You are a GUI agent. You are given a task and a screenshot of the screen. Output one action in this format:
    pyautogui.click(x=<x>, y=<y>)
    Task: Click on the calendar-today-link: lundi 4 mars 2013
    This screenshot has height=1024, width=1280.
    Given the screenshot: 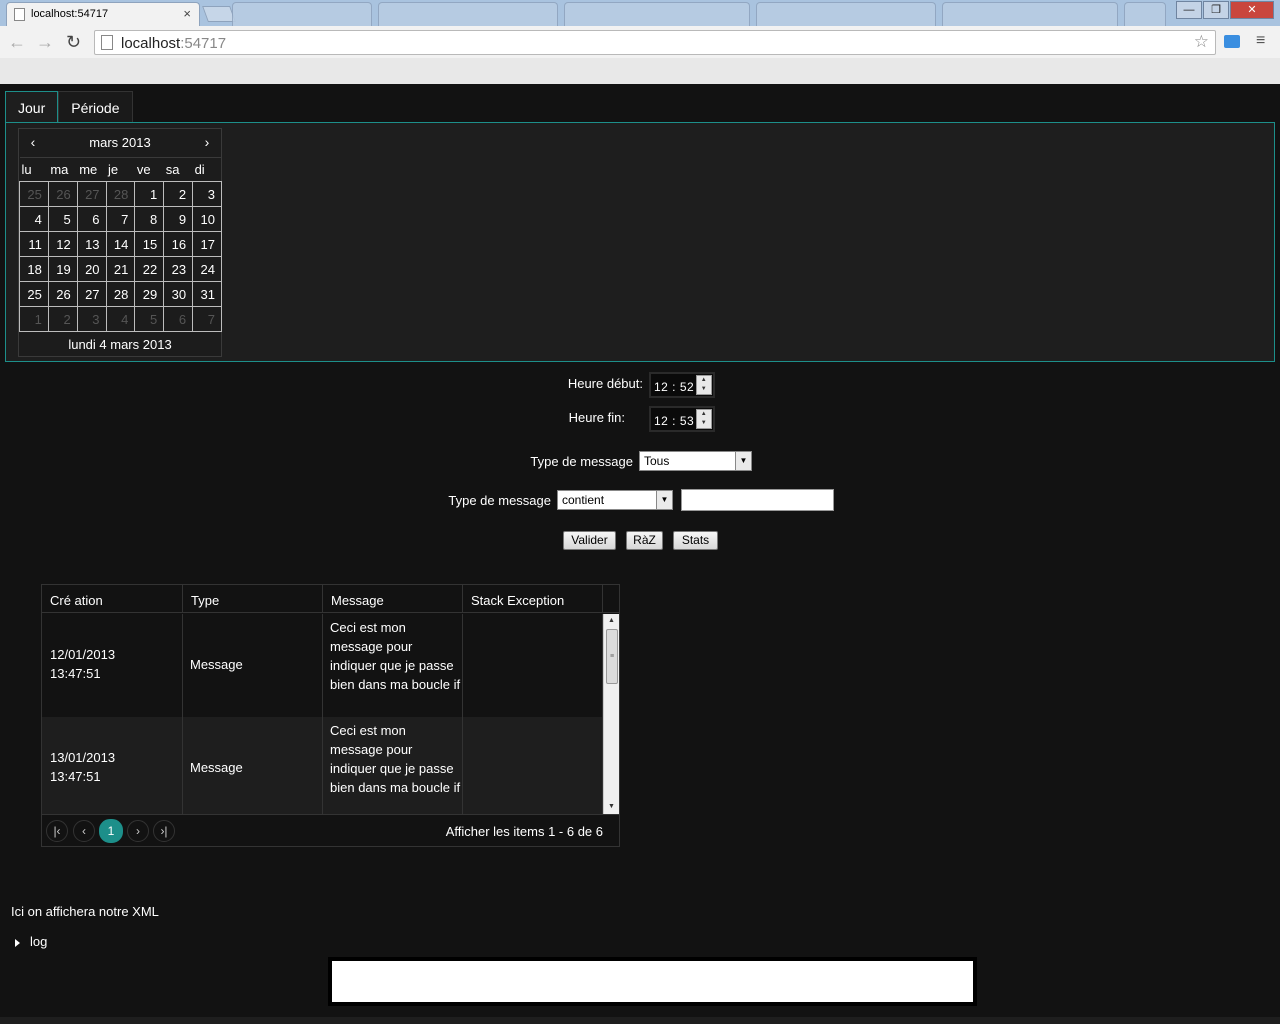 What is the action you would take?
    pyautogui.click(x=120, y=344)
    